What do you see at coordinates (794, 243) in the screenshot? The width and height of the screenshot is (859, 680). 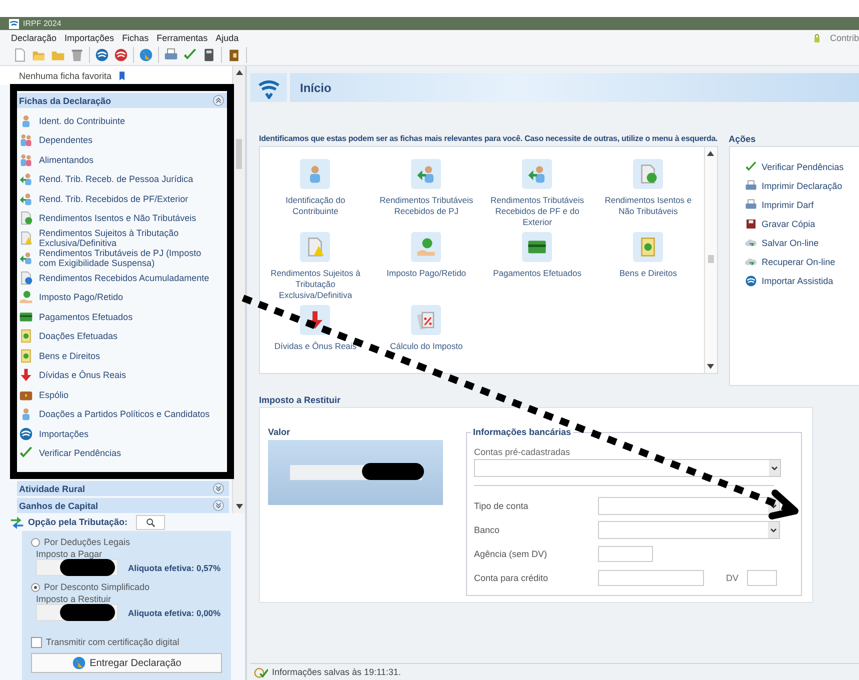 I see `action-link: Salvar On-line` at bounding box center [794, 243].